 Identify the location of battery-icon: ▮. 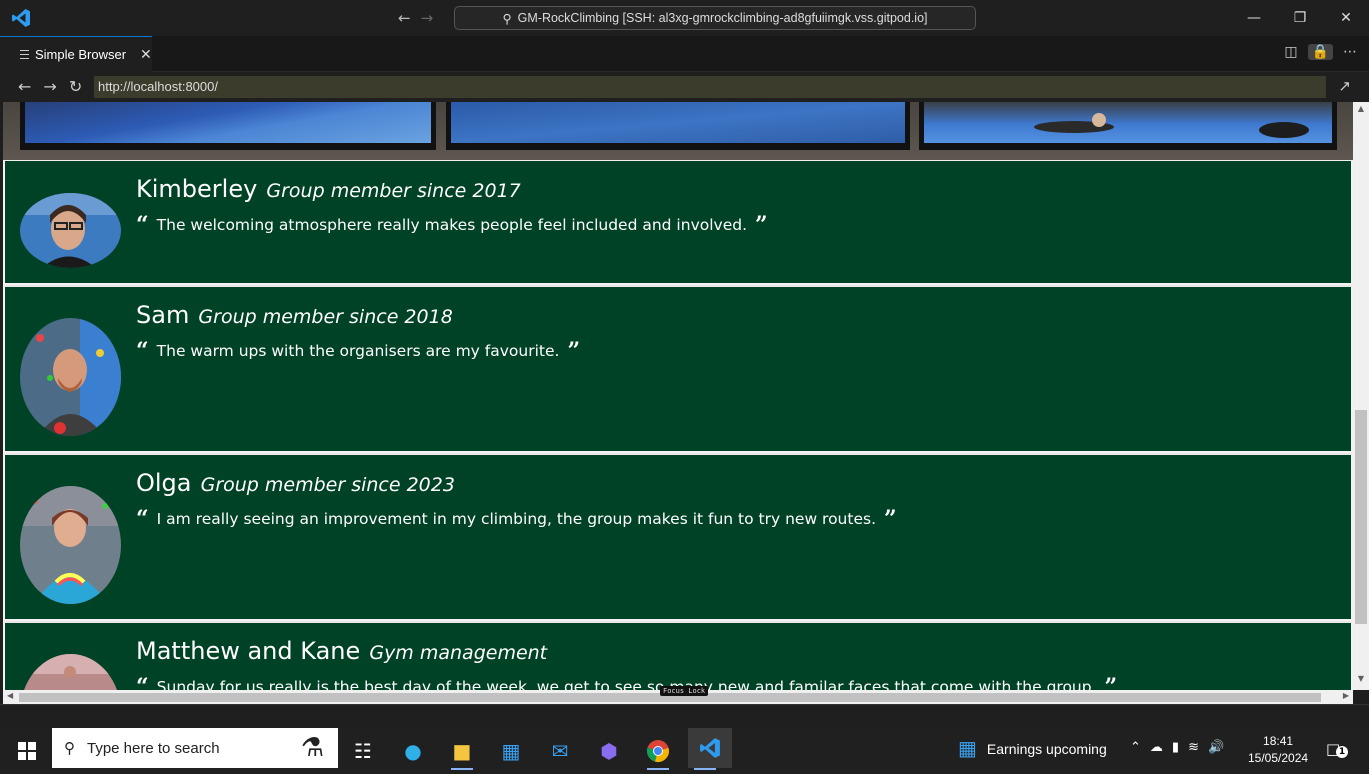
(1175, 747).